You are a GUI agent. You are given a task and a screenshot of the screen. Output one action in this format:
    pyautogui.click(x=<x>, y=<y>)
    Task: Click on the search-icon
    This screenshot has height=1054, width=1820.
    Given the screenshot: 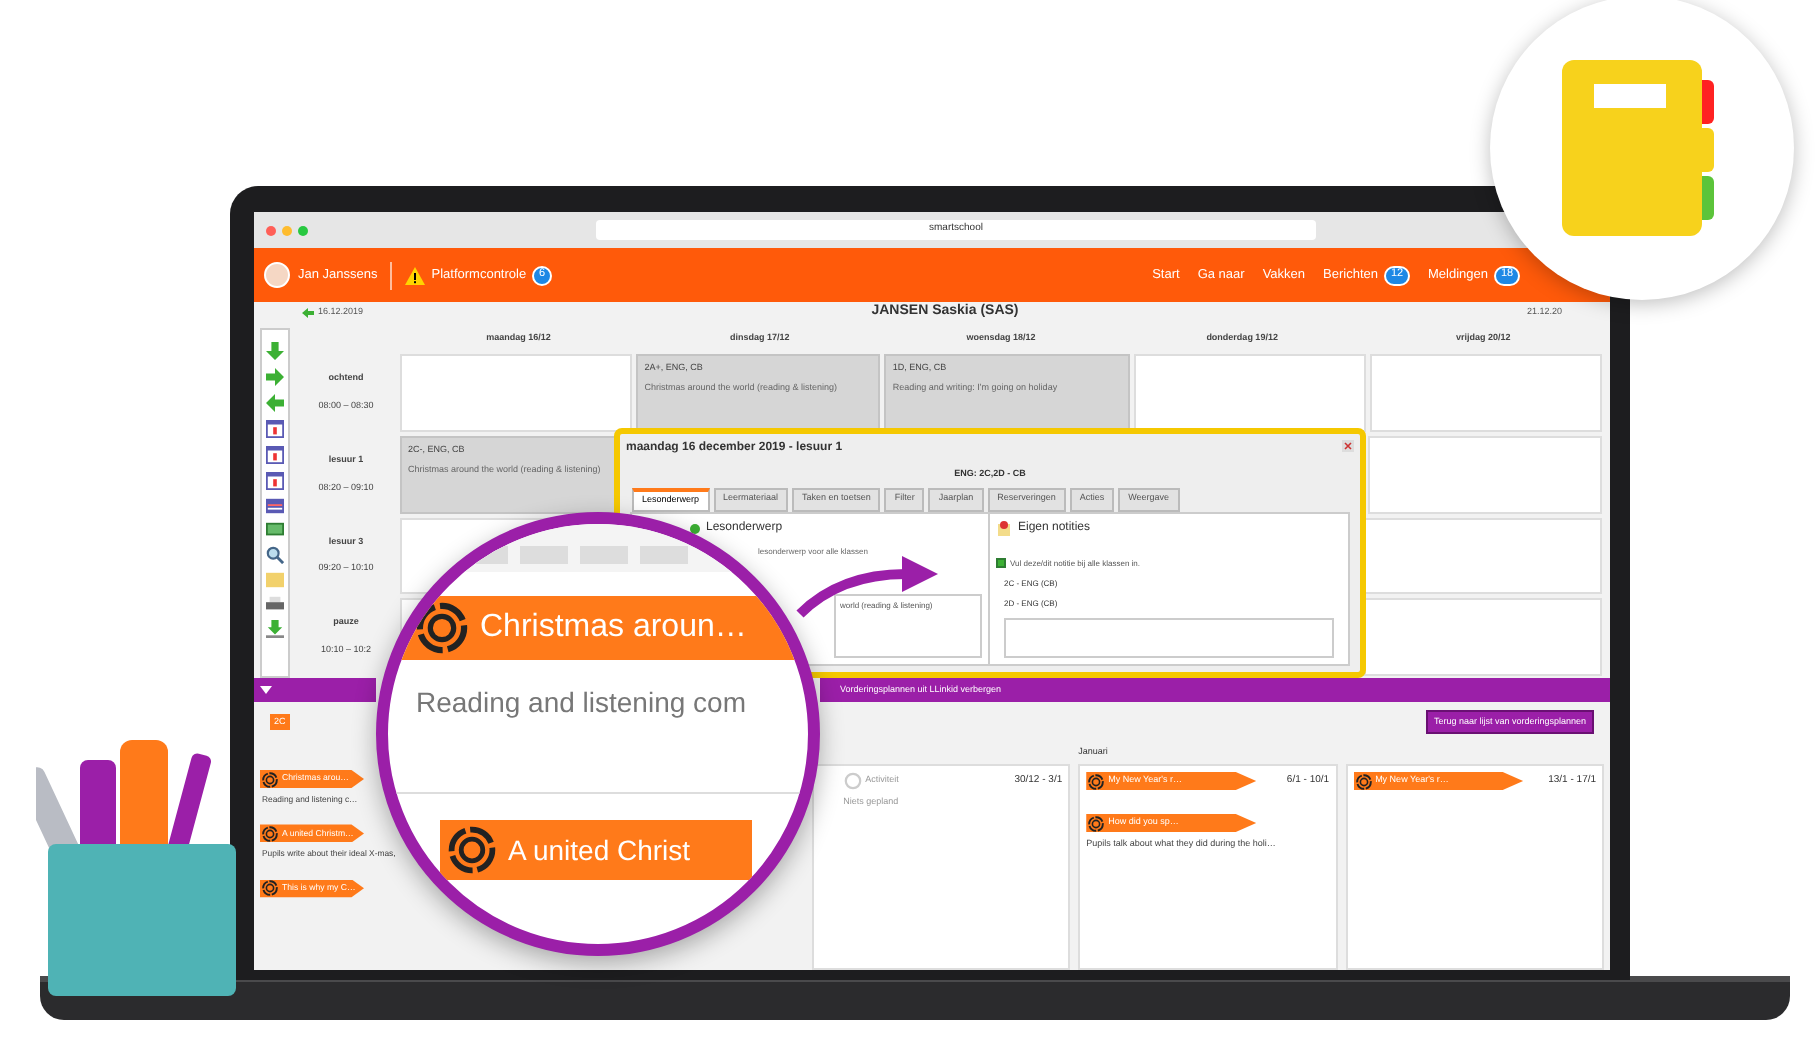 What is the action you would take?
    pyautogui.click(x=275, y=555)
    